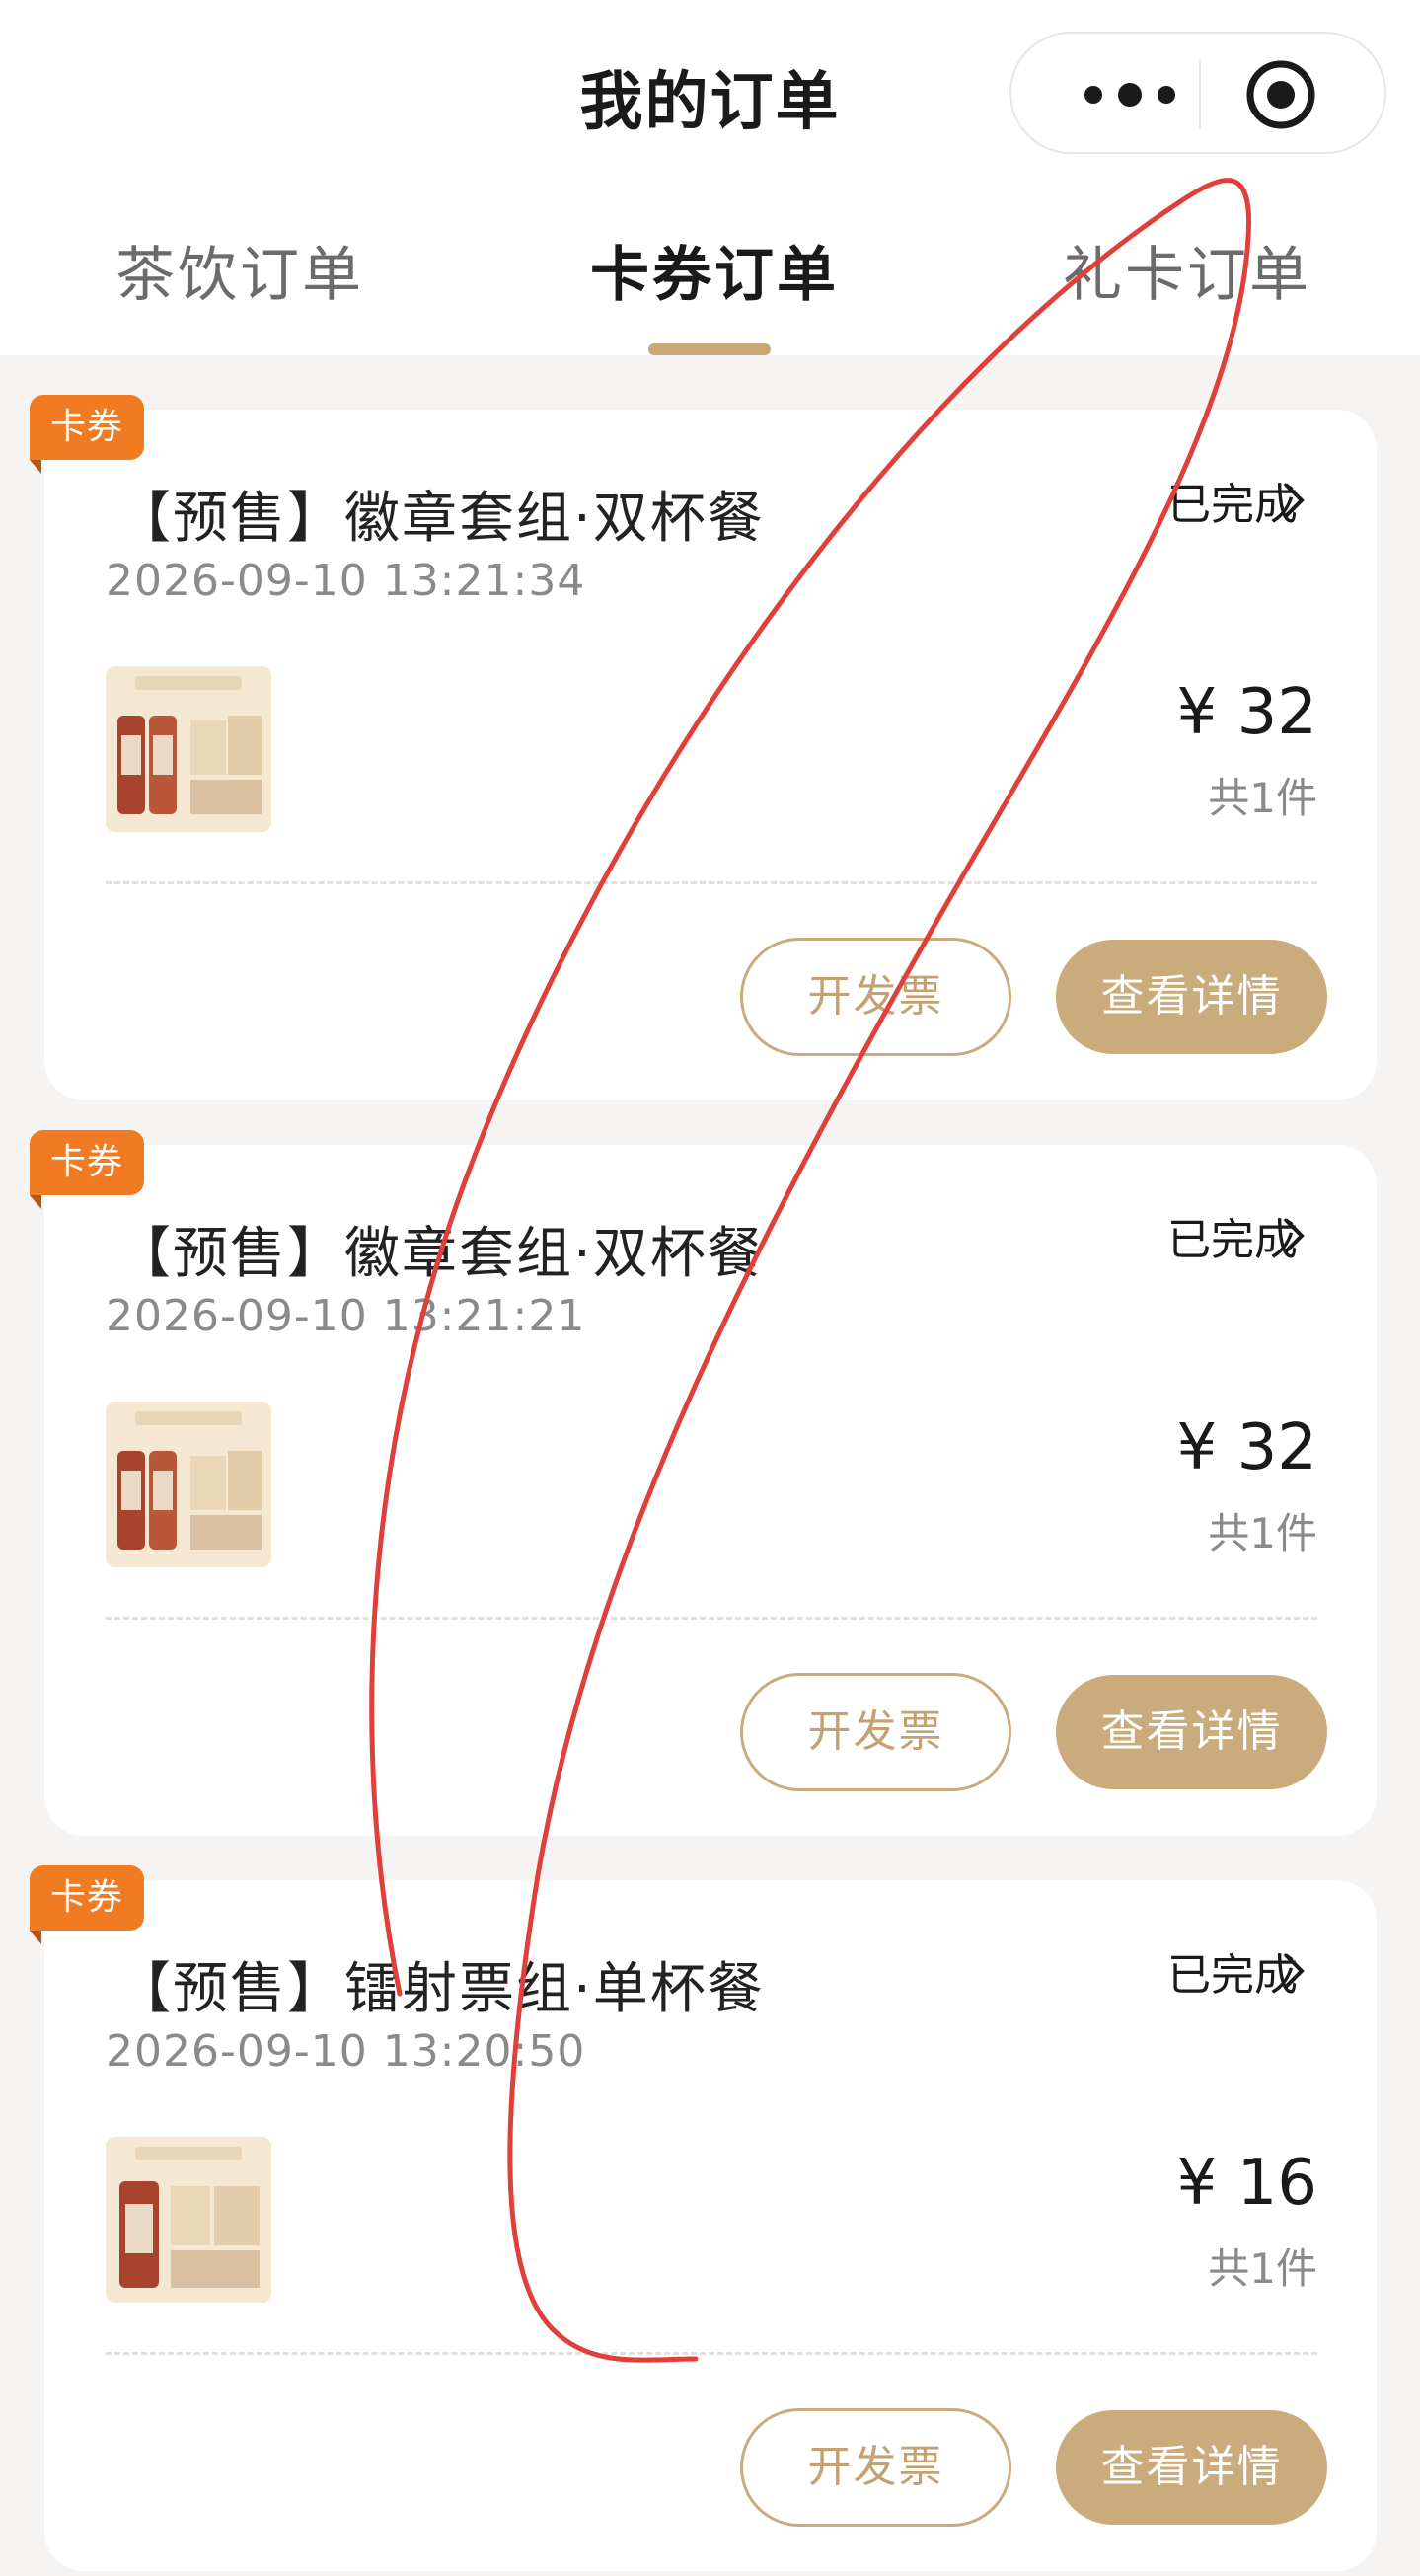 Image resolution: width=1420 pixels, height=2576 pixels. I want to click on order-tabs: 茶饮订单 卡券订单 礼卡订单, so click(710, 271).